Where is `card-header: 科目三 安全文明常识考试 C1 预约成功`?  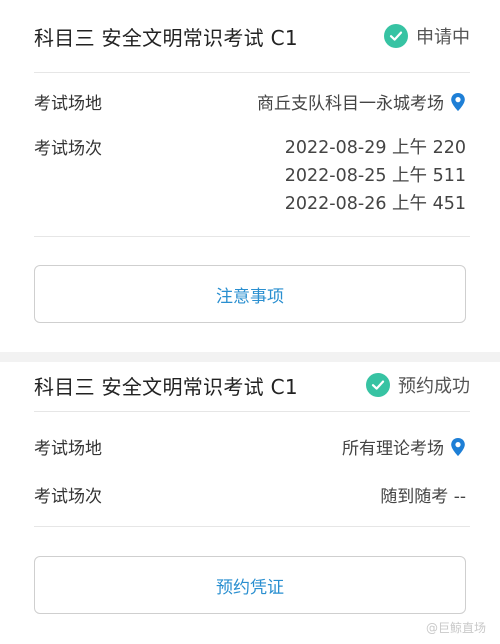
card-header: 科目三 安全文明常识考试 C1 预约成功 is located at coordinates (252, 385).